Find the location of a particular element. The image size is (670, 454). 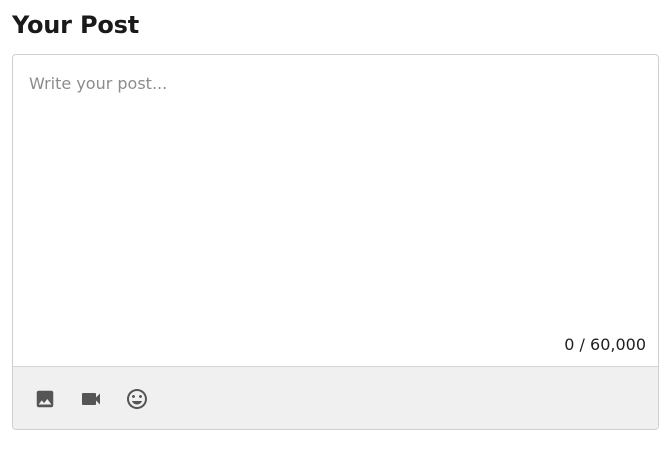

add-image-button is located at coordinates (45, 399).